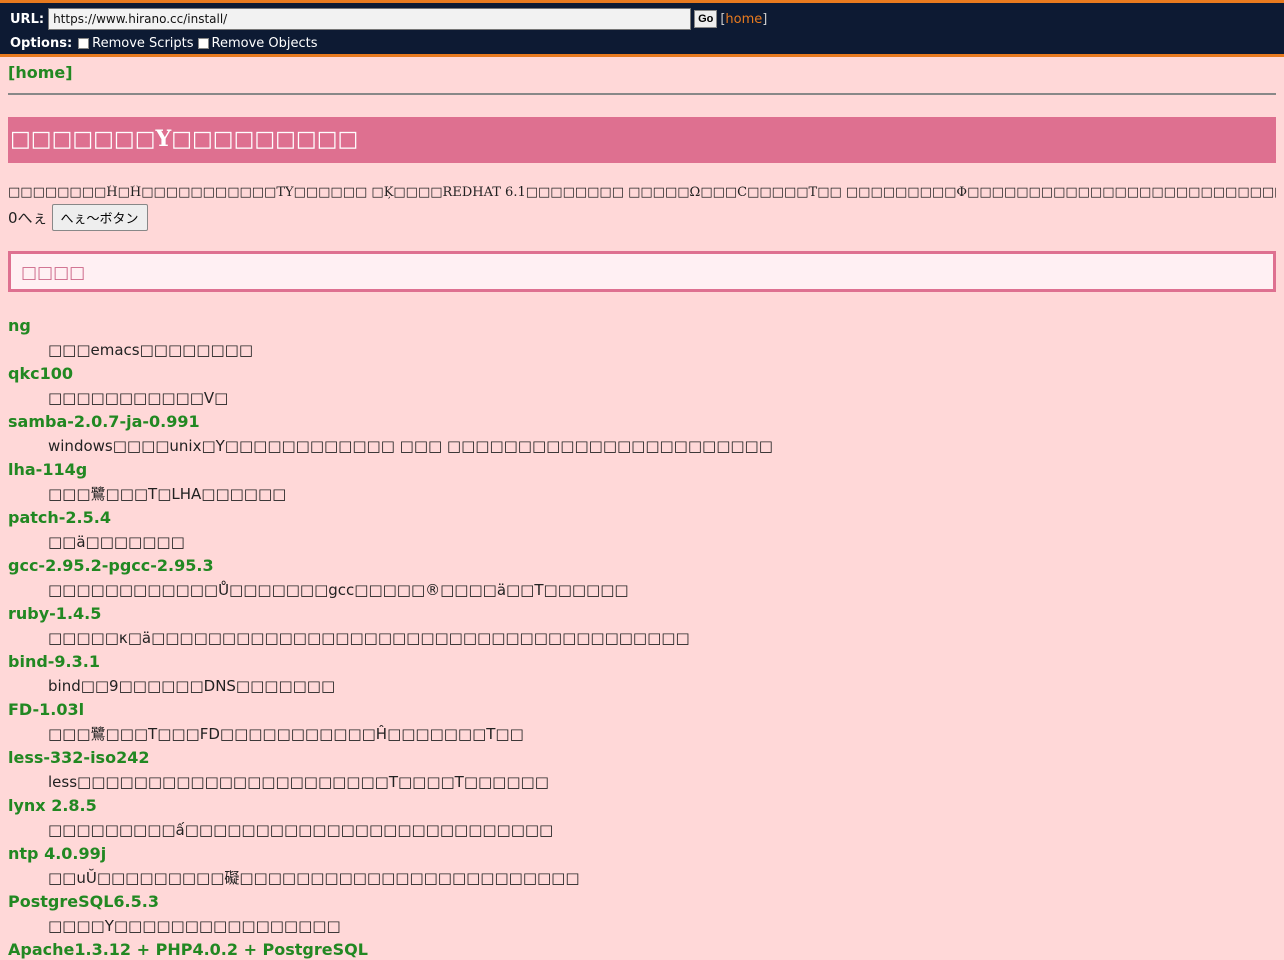 Image resolution: width=1284 pixels, height=960 pixels. I want to click on item-name: qkc100, so click(642, 374).